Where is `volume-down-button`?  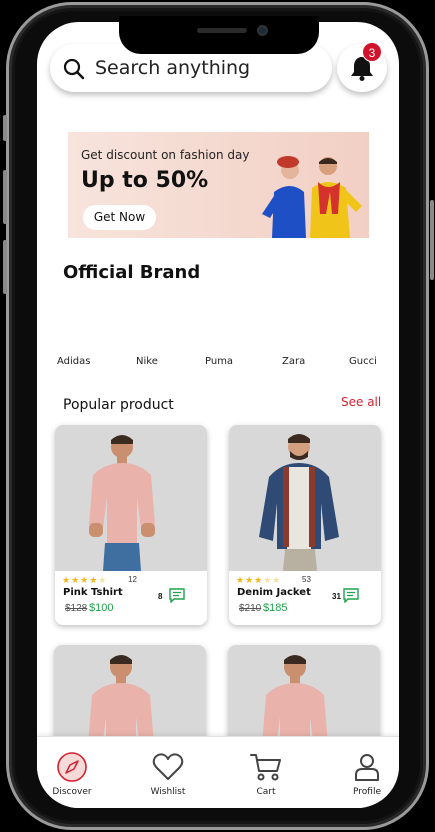
volume-down-button is located at coordinates (5, 267).